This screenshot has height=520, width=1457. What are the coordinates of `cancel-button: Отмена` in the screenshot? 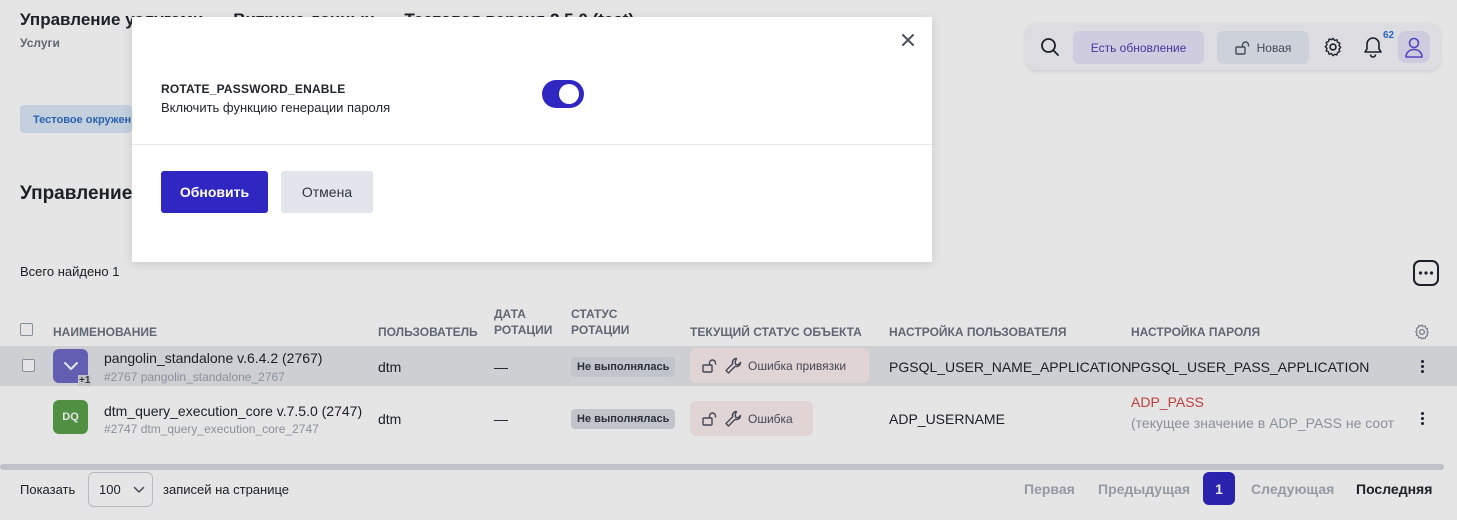 It's located at (327, 192).